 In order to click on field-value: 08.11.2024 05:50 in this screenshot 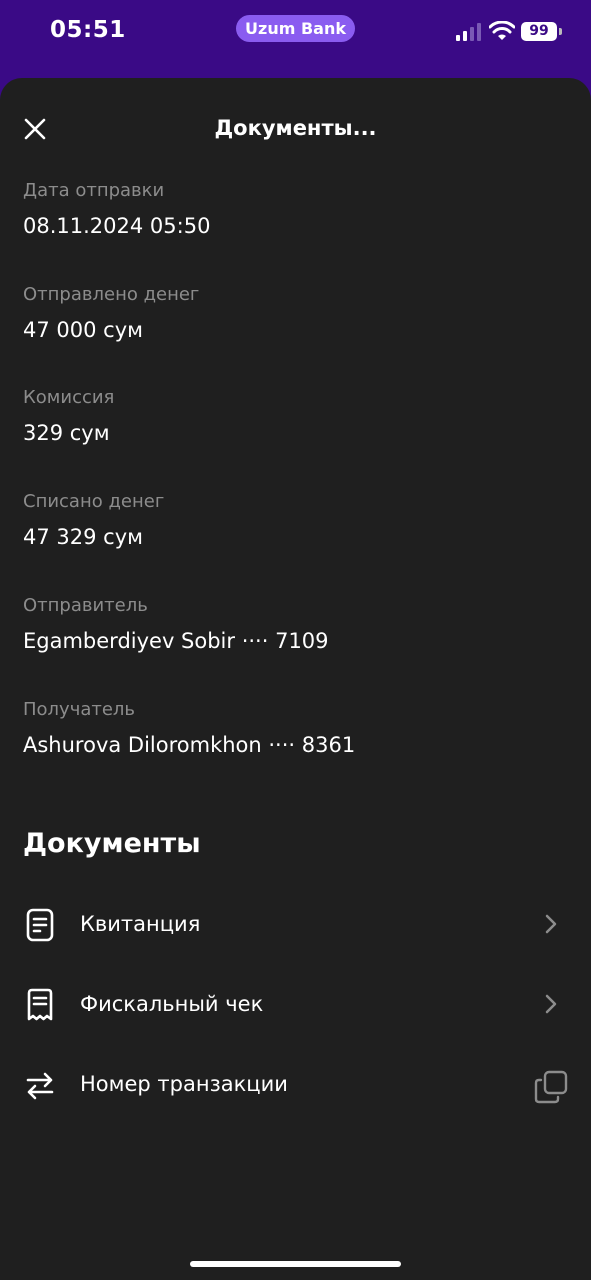, I will do `click(117, 226)`.